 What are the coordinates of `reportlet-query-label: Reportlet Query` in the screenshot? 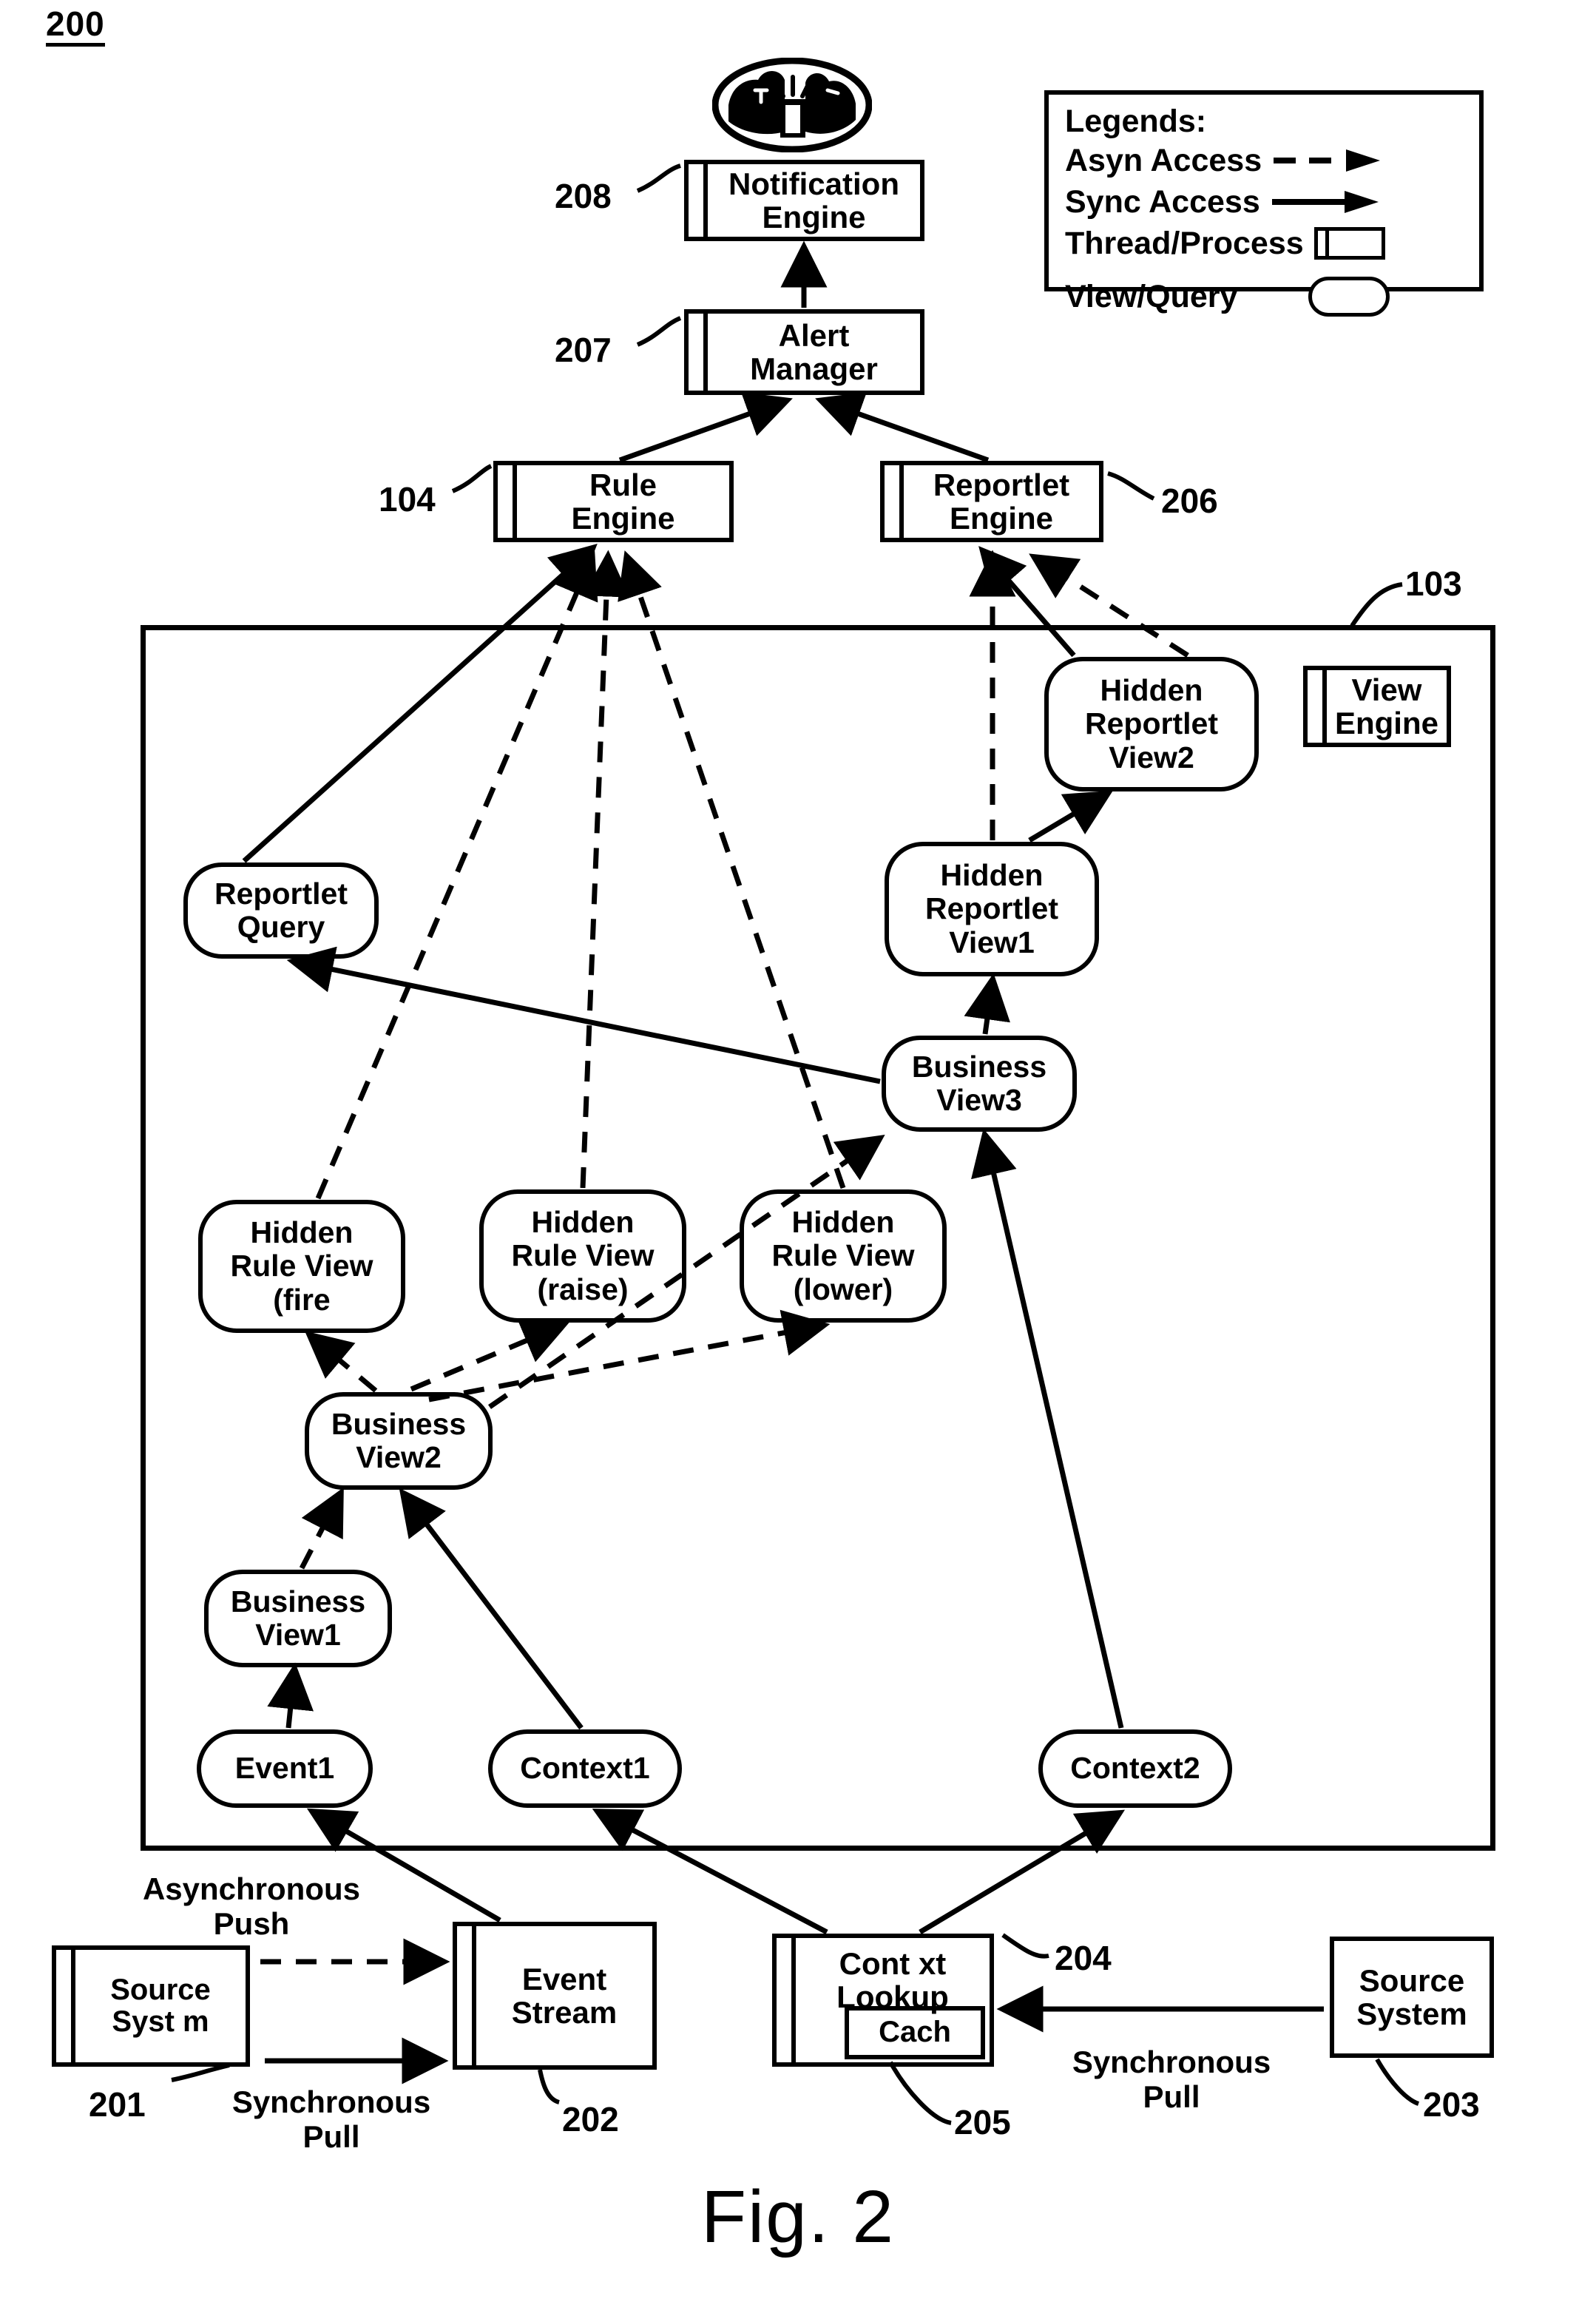 It's located at (281, 910).